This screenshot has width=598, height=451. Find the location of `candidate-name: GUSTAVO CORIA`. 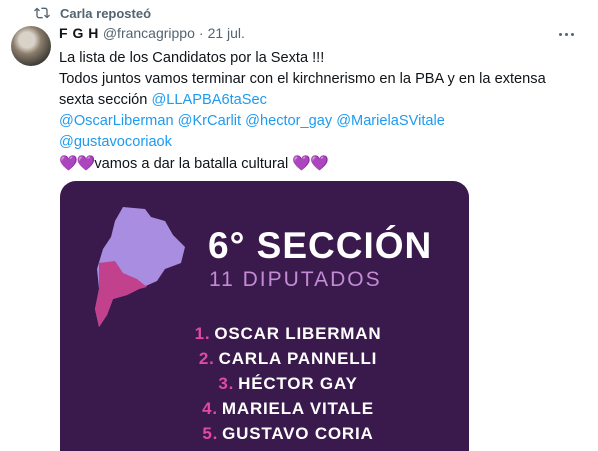

candidate-name: GUSTAVO CORIA is located at coordinates (298, 433).